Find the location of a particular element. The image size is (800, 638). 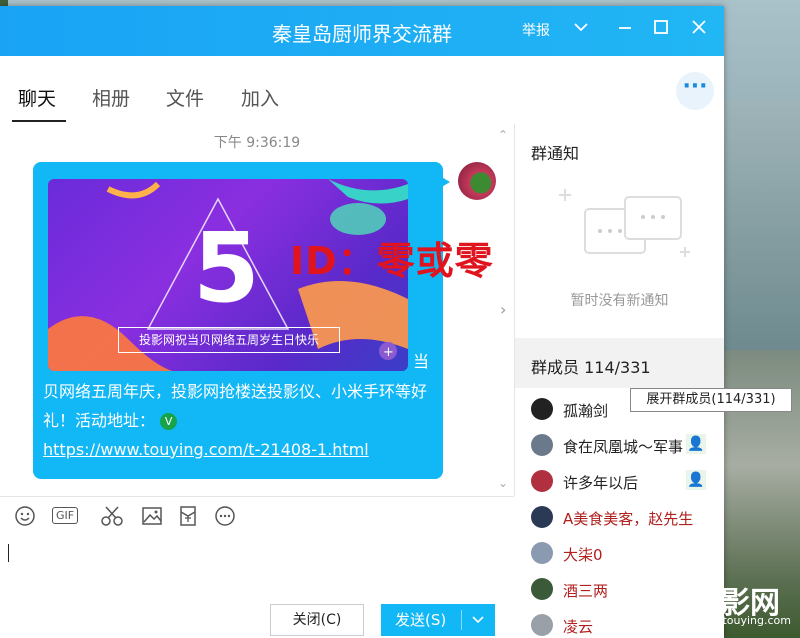

notice-title: 群通知 is located at coordinates (555, 152).